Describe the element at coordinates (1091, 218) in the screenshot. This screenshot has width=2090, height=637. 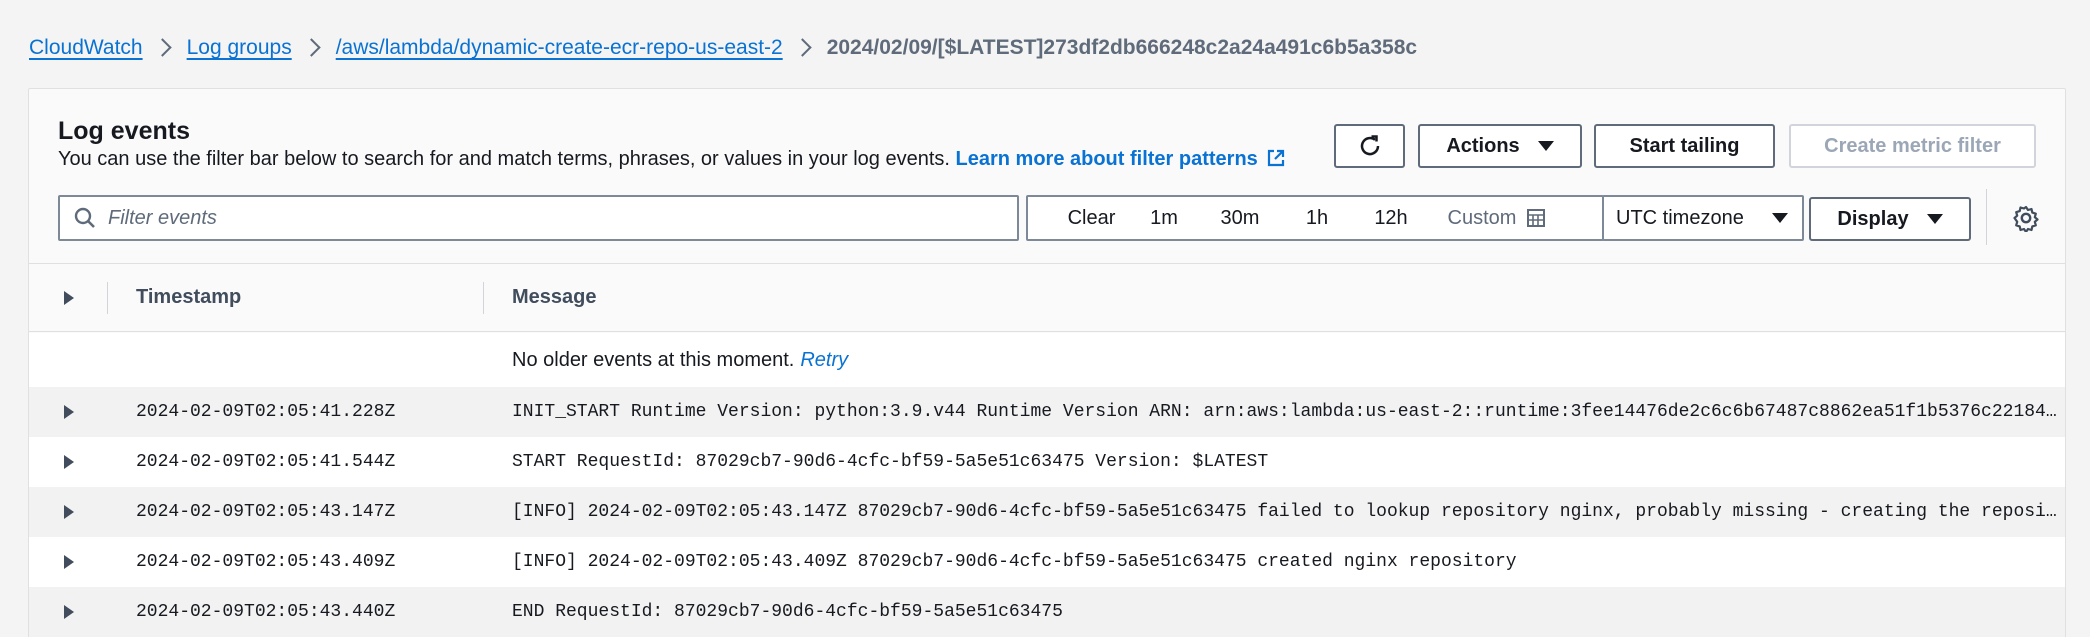
I see `range-clear: Clear` at that location.